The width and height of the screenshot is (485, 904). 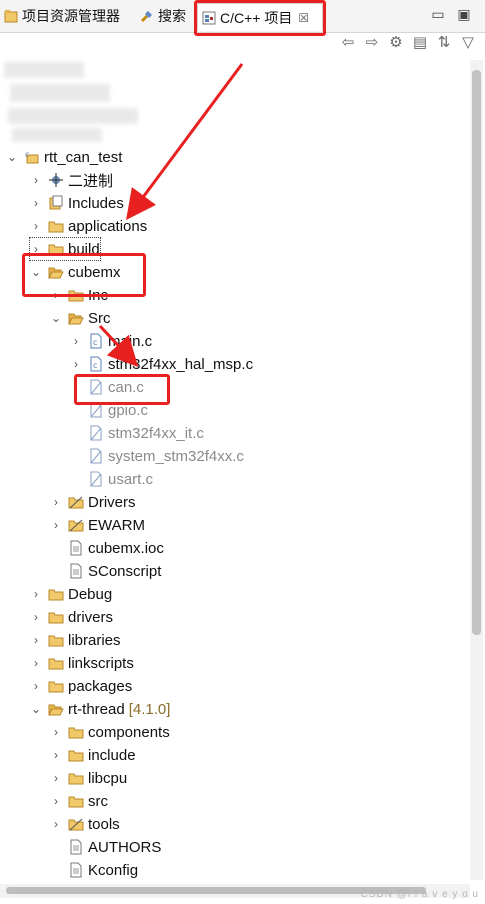 What do you see at coordinates (65, 249) in the screenshot?
I see `tree-item-build: › build` at bounding box center [65, 249].